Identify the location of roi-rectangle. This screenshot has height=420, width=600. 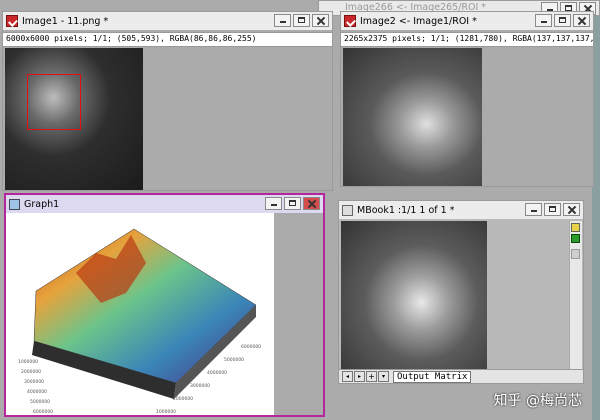
(54, 102).